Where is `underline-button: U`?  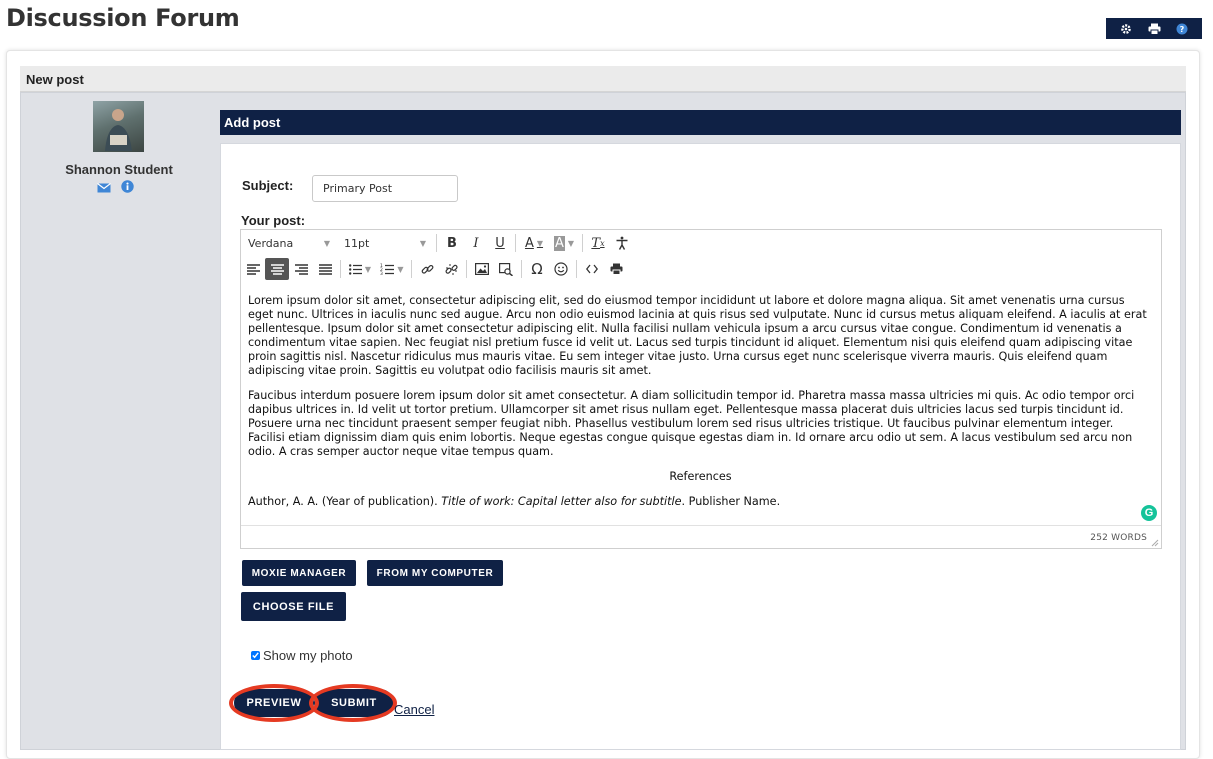 underline-button: U is located at coordinates (500, 243).